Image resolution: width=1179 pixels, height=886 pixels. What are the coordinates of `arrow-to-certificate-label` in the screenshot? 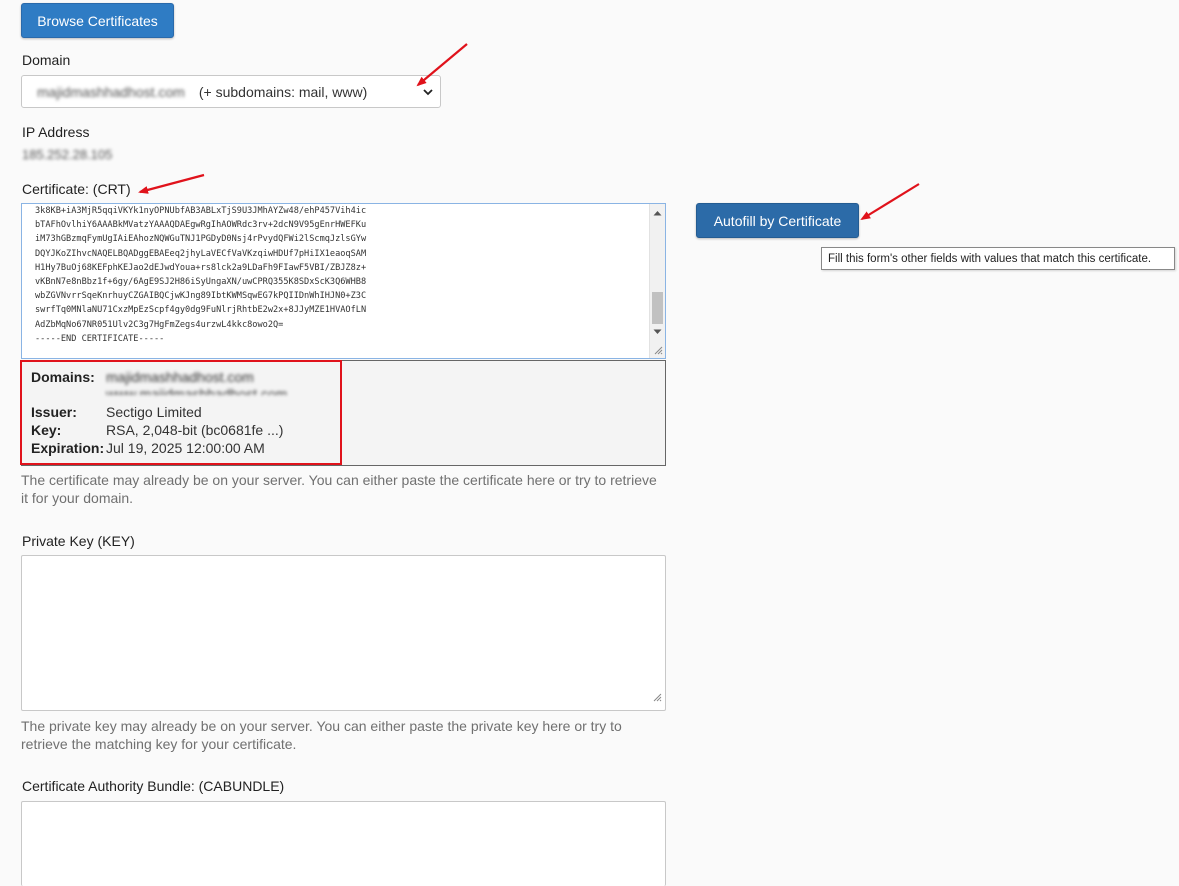 It's located at (171, 183).